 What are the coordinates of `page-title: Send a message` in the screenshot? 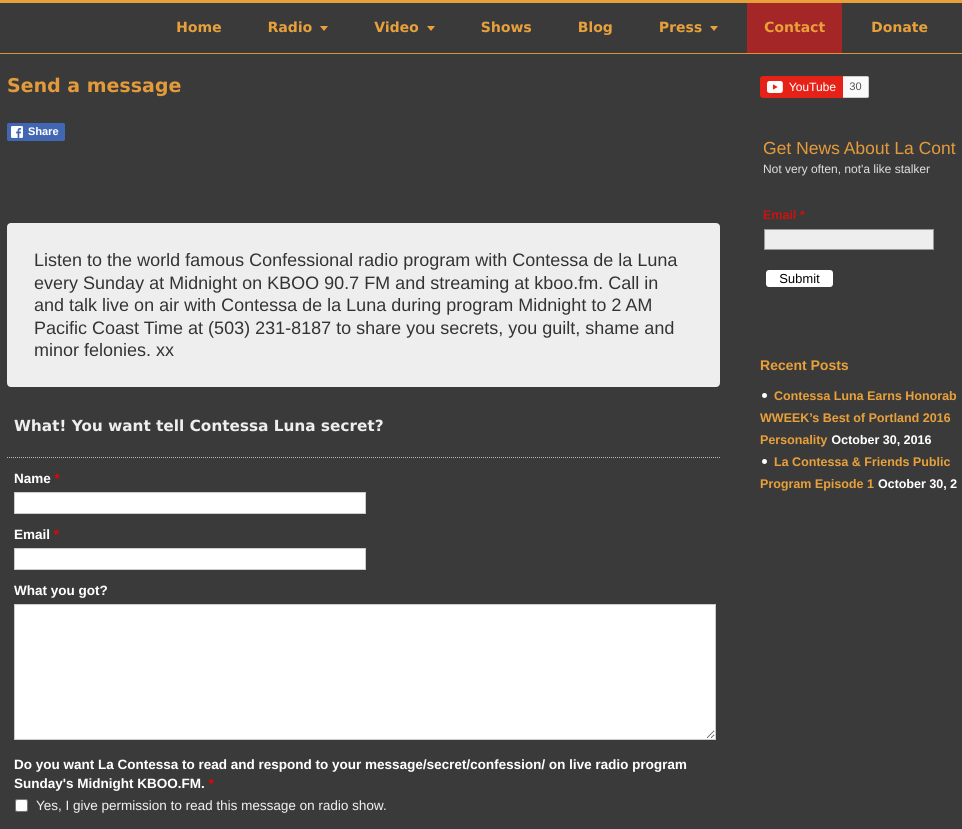 It's located at (94, 86).